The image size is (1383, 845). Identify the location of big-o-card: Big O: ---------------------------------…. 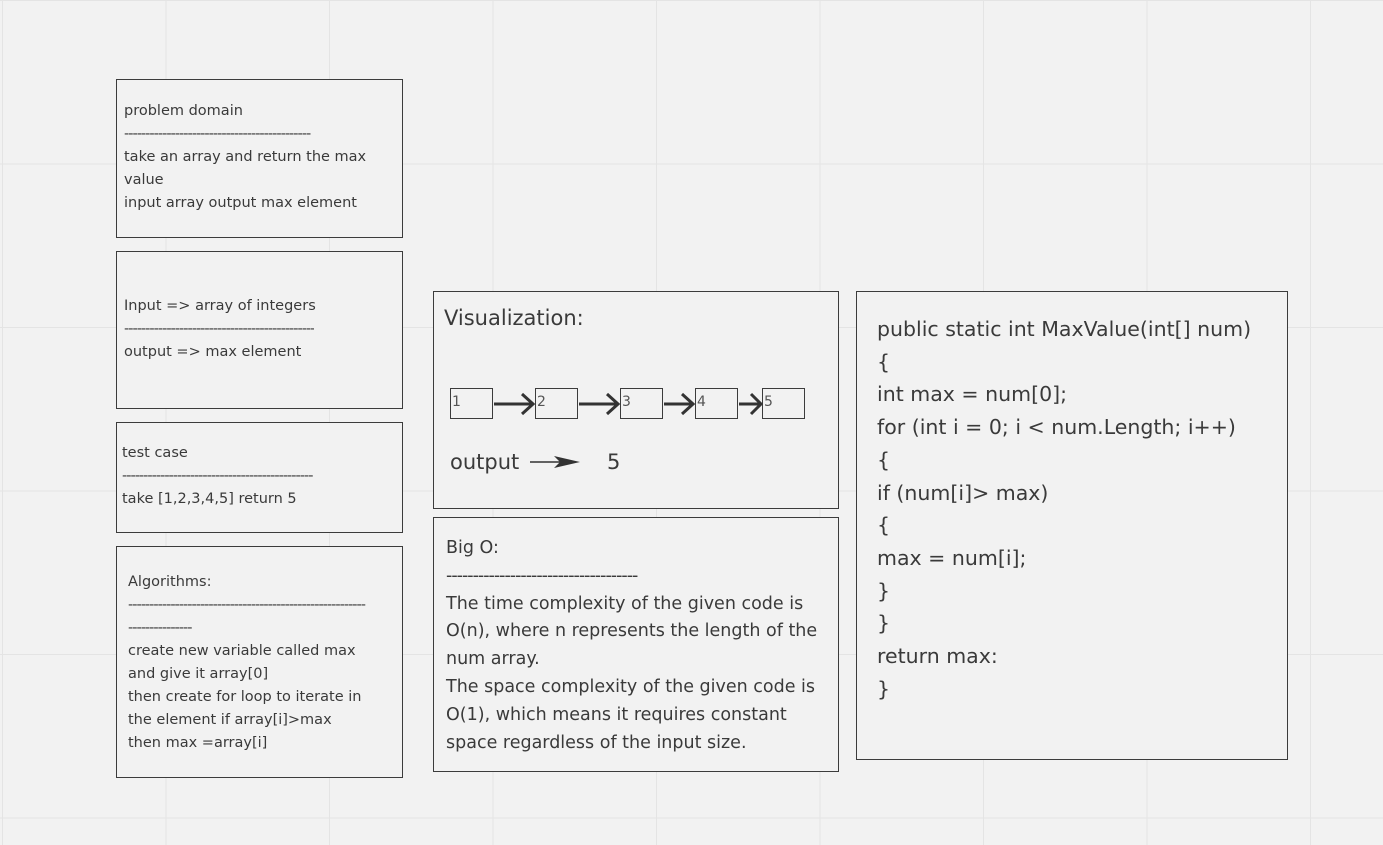
(636, 644).